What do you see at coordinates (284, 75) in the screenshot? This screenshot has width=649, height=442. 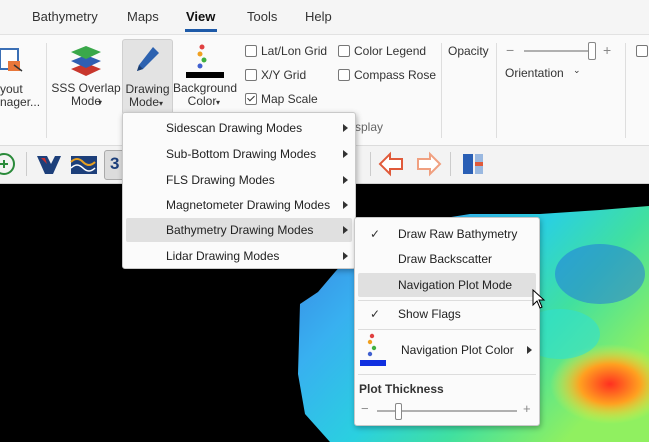 I see `xy-grid-label: X/Y Grid` at bounding box center [284, 75].